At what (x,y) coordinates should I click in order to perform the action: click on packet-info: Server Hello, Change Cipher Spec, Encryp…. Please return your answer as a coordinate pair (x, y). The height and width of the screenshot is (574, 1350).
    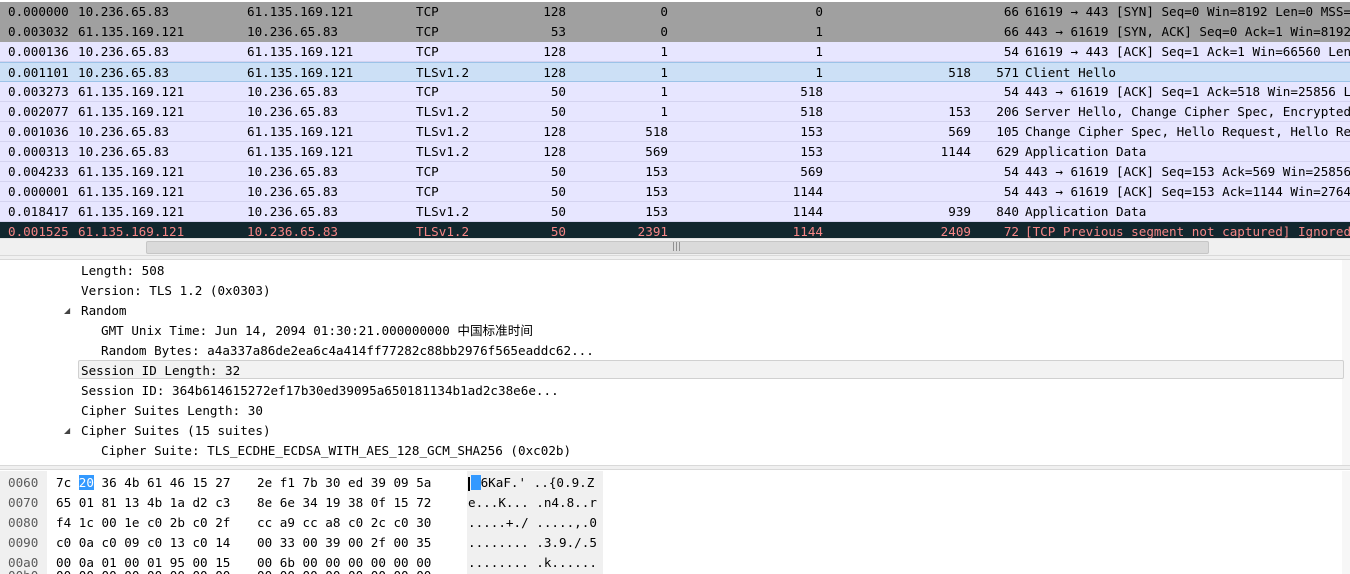
    Looking at the image, I should click on (1187, 111).